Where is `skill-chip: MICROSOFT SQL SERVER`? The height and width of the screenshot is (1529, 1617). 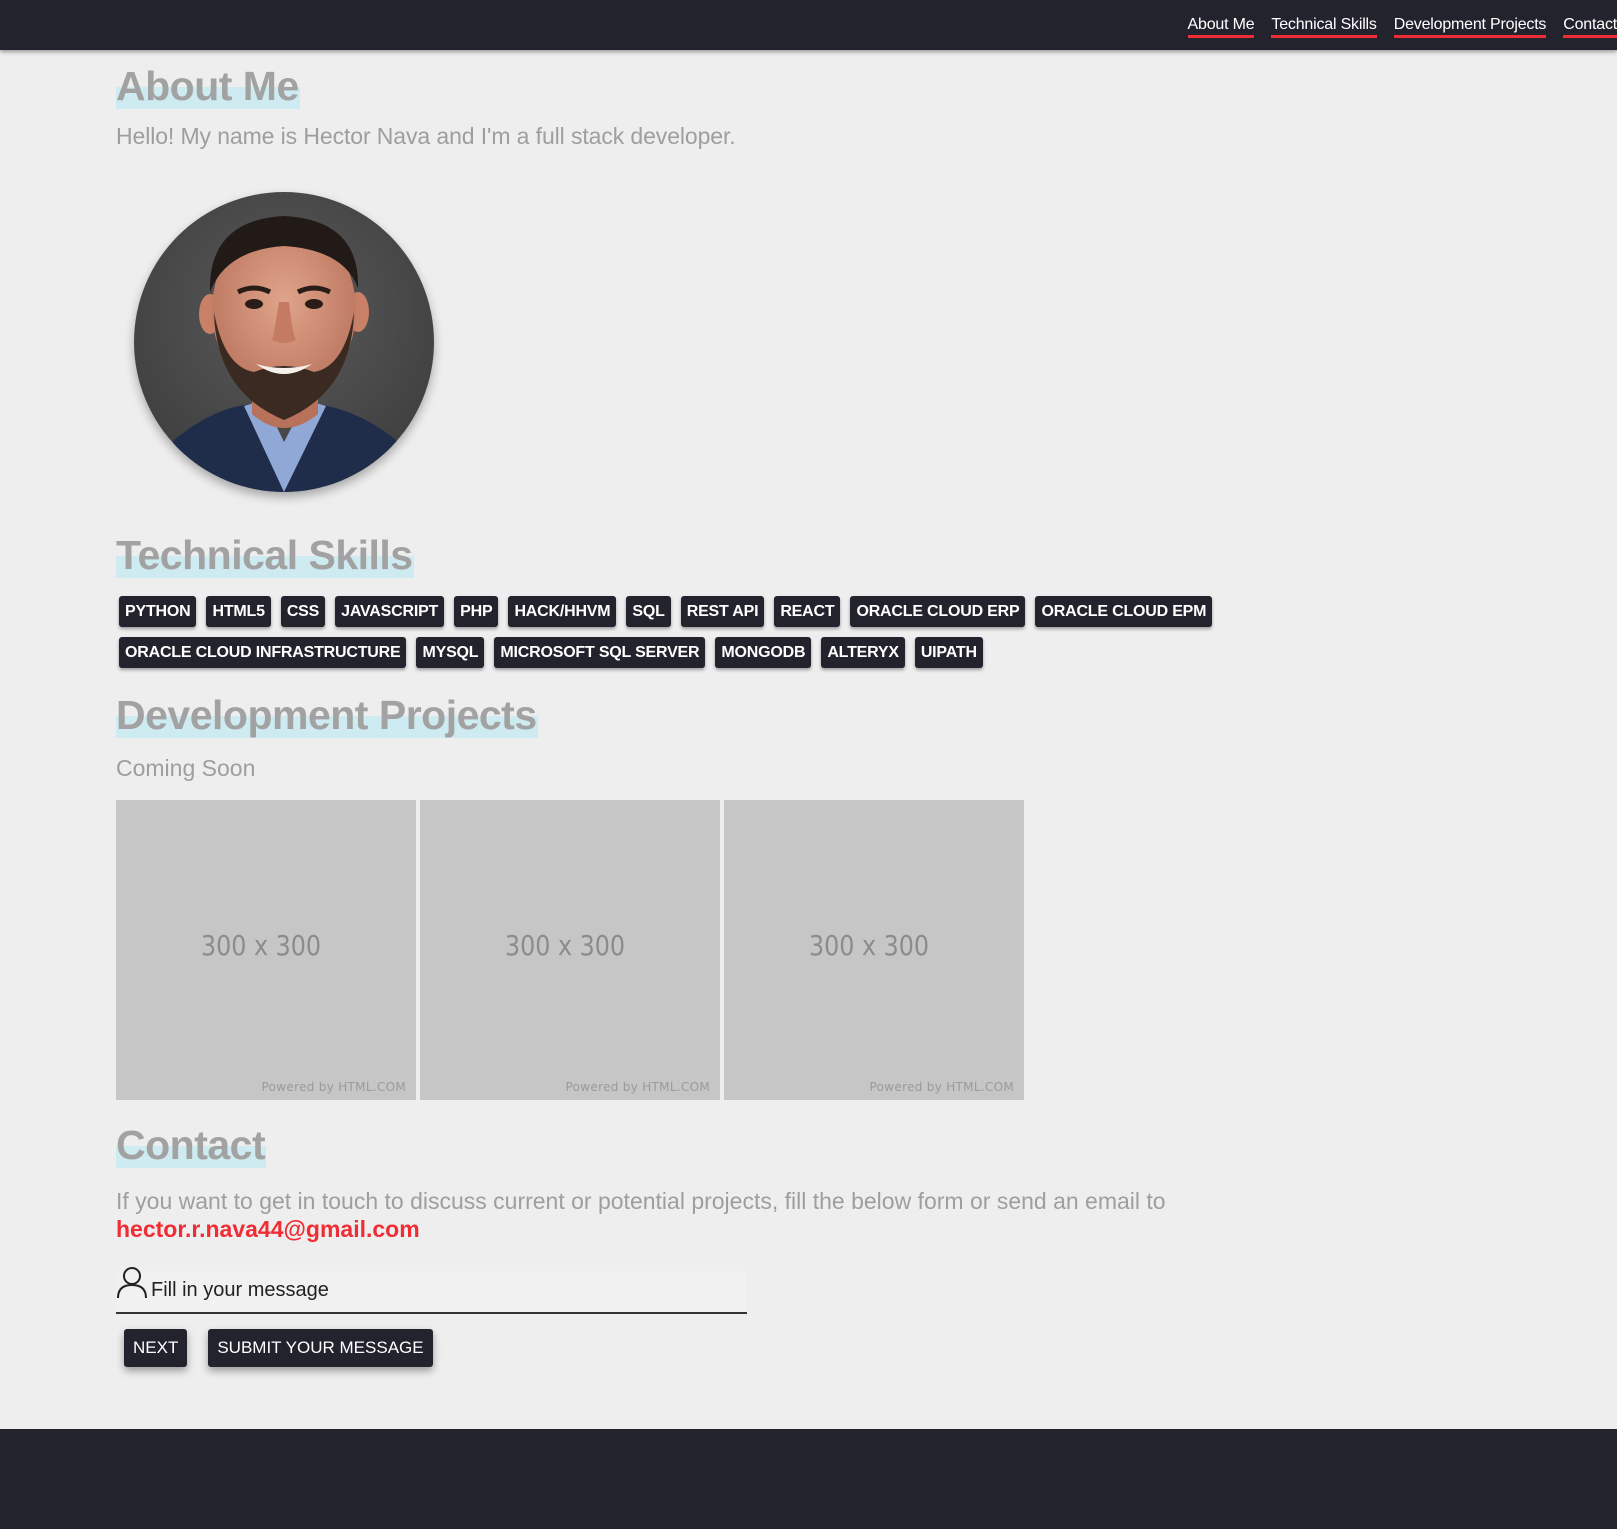
skill-chip: MICROSOFT SQL SERVER is located at coordinates (600, 652).